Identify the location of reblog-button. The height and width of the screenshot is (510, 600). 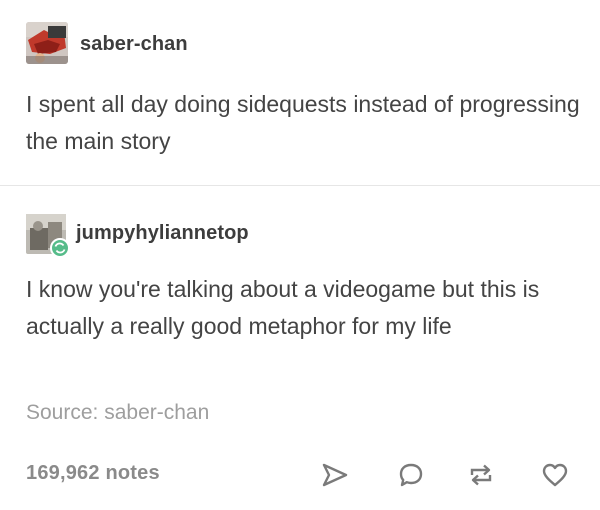
(481, 475).